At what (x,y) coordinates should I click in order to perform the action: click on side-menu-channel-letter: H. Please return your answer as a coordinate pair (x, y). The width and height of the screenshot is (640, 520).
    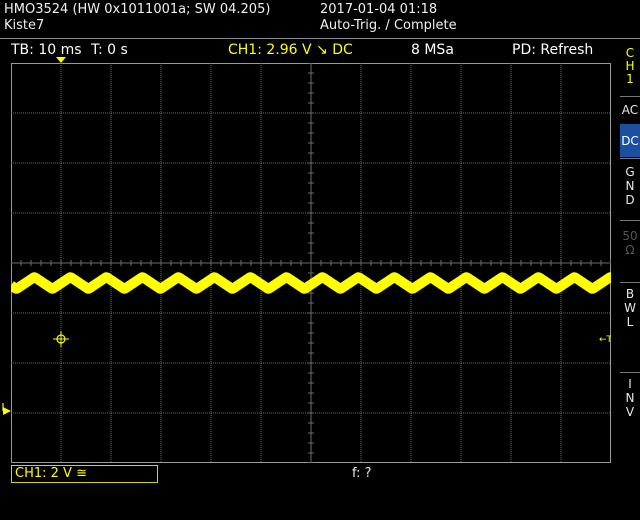
    Looking at the image, I should click on (630, 66).